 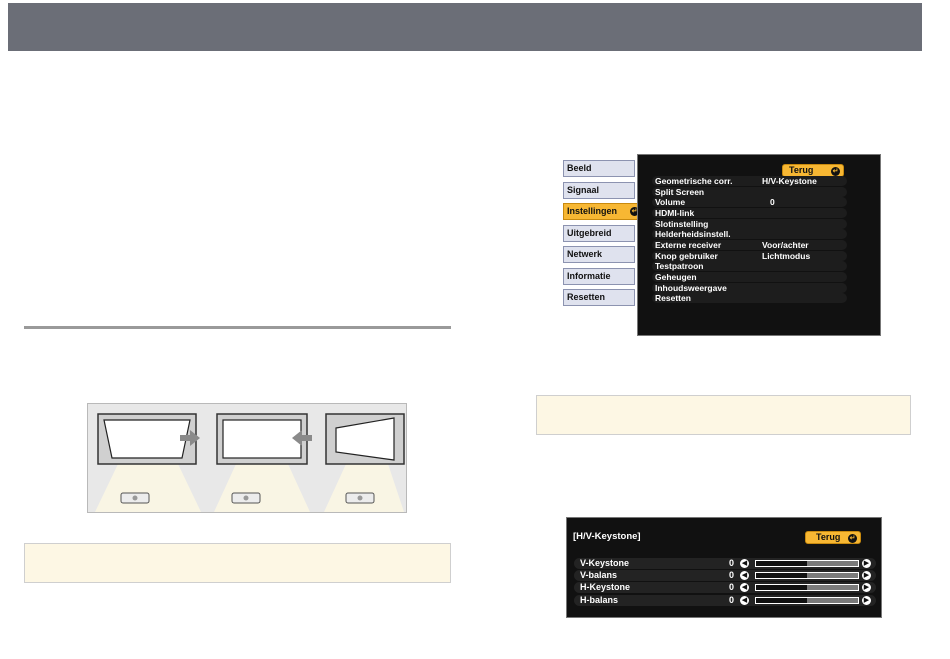 I want to click on menu-item-label: Inhoudsweergave, so click(x=691, y=288).